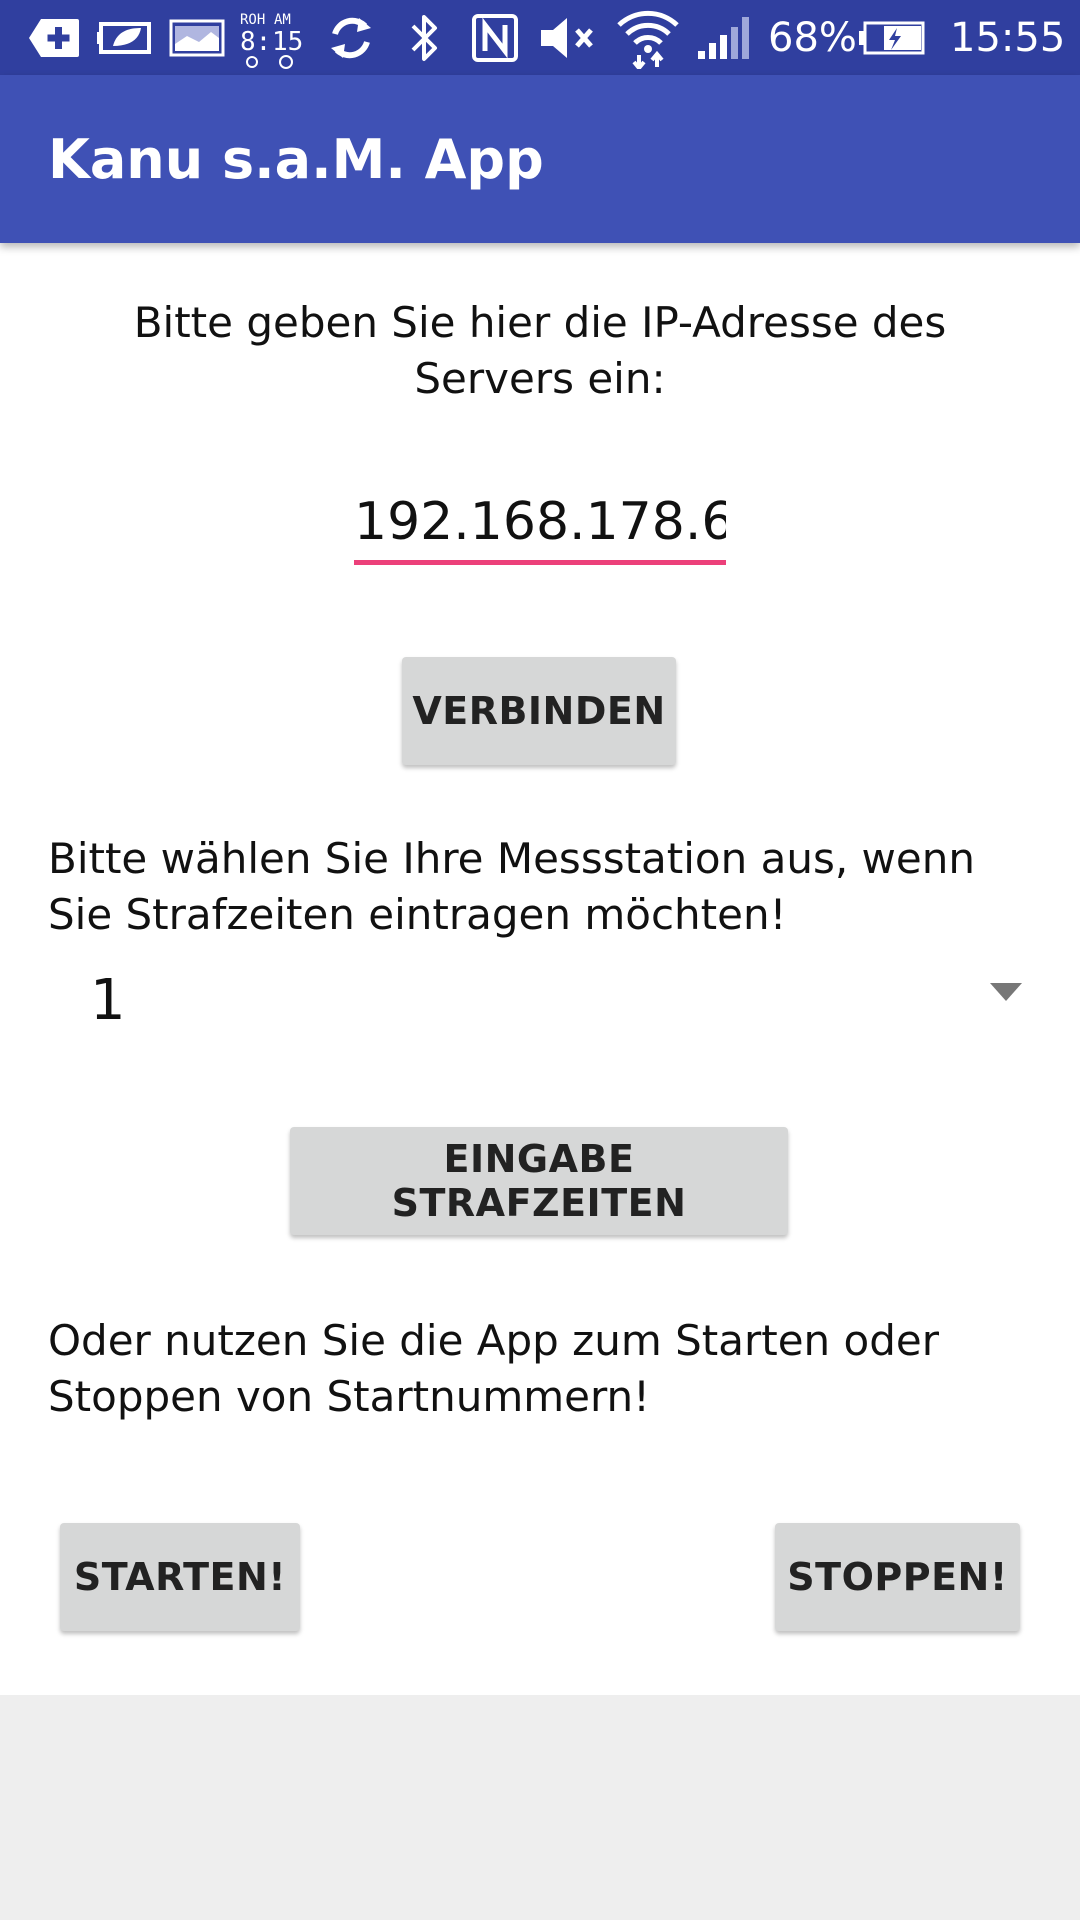 Image resolution: width=1080 pixels, height=1920 pixels. What do you see at coordinates (424, 37) in the screenshot?
I see `bluetooth-icon` at bounding box center [424, 37].